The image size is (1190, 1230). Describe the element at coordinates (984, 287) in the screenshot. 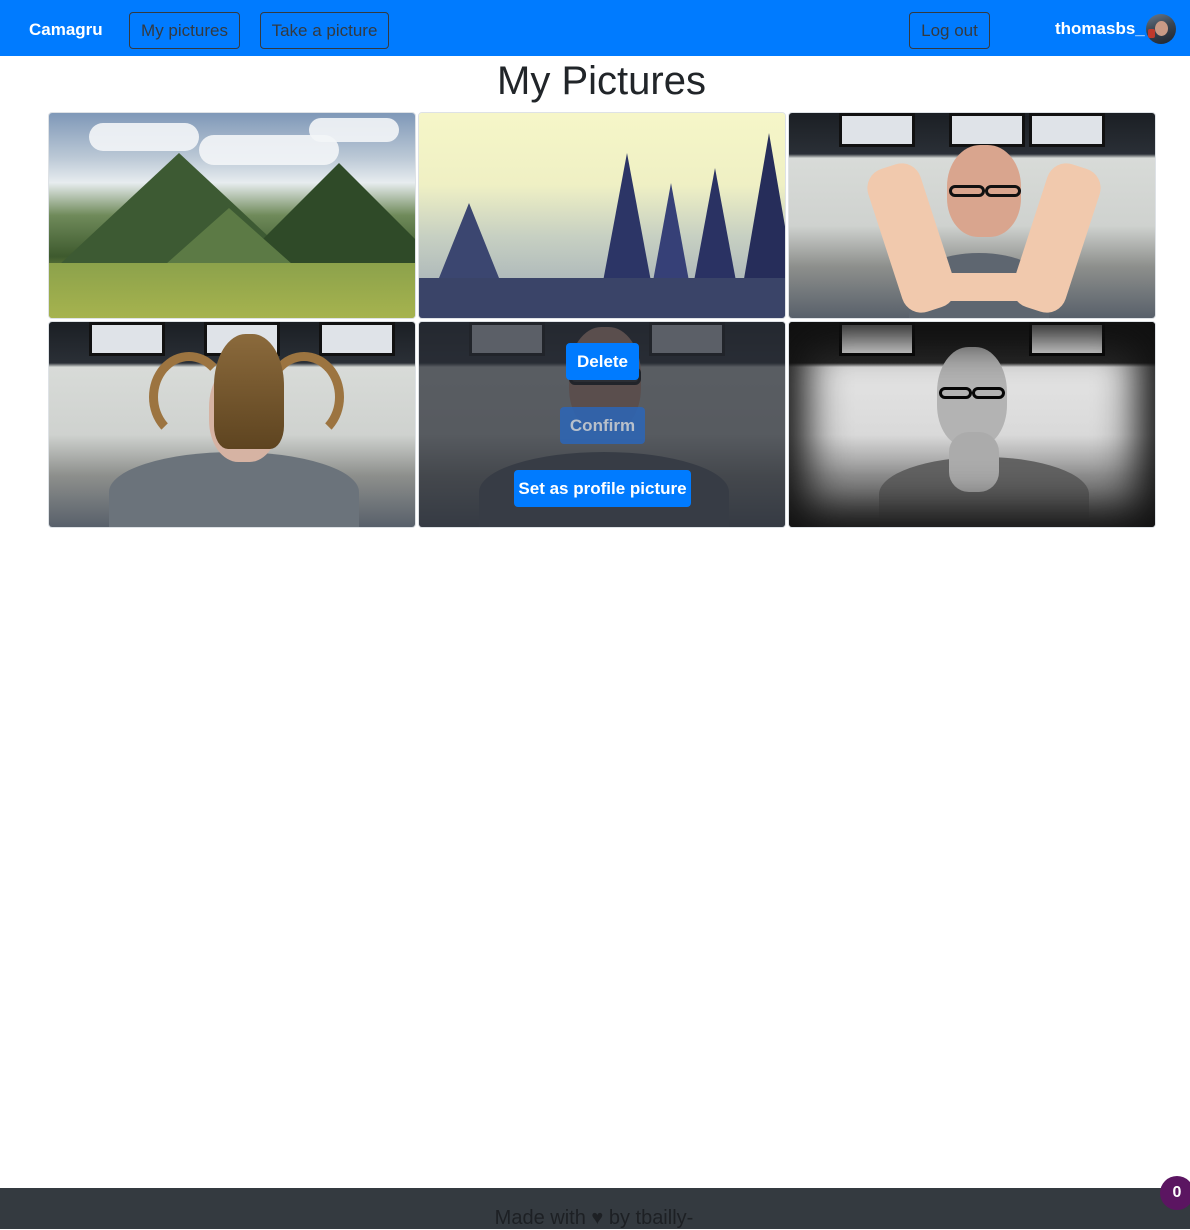

I see `hand-shape` at that location.